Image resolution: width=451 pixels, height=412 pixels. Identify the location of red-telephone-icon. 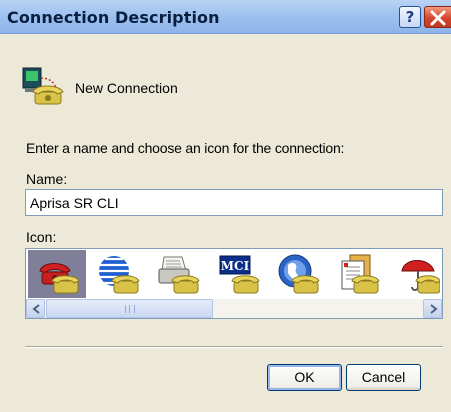
(59, 278).